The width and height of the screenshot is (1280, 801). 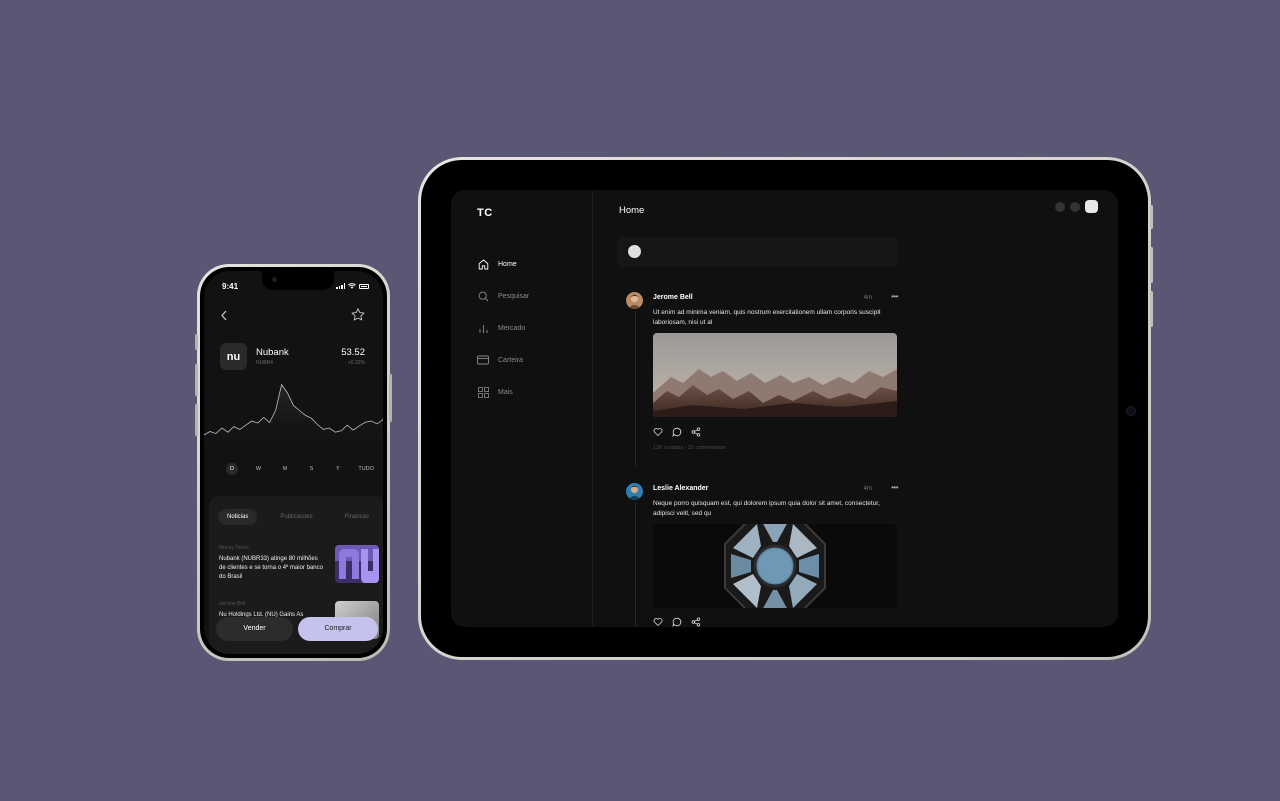 I want to click on price-chart, so click(x=293, y=414).